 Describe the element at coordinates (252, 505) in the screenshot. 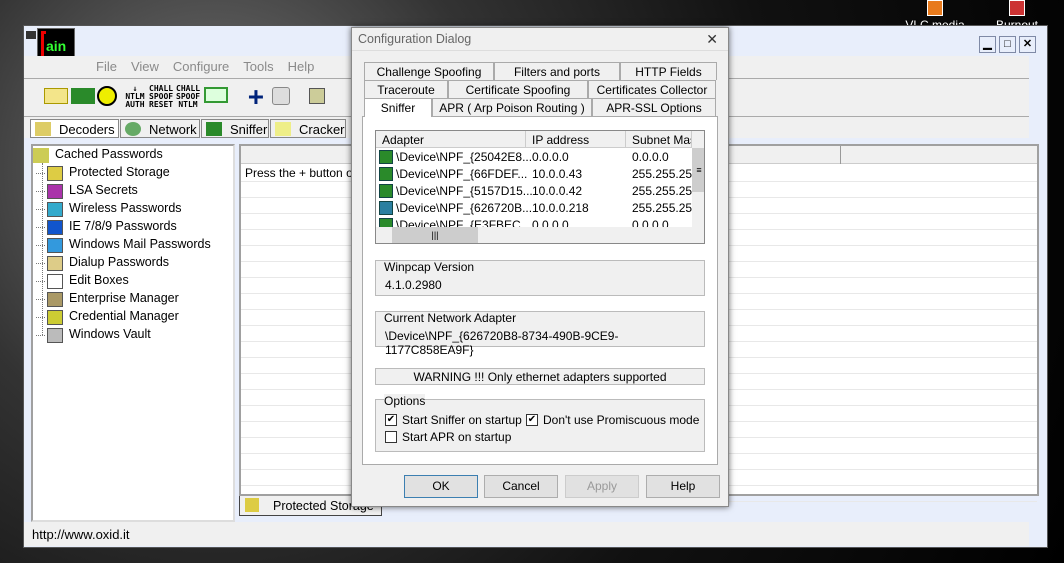

I see `protected-storage-icon` at that location.